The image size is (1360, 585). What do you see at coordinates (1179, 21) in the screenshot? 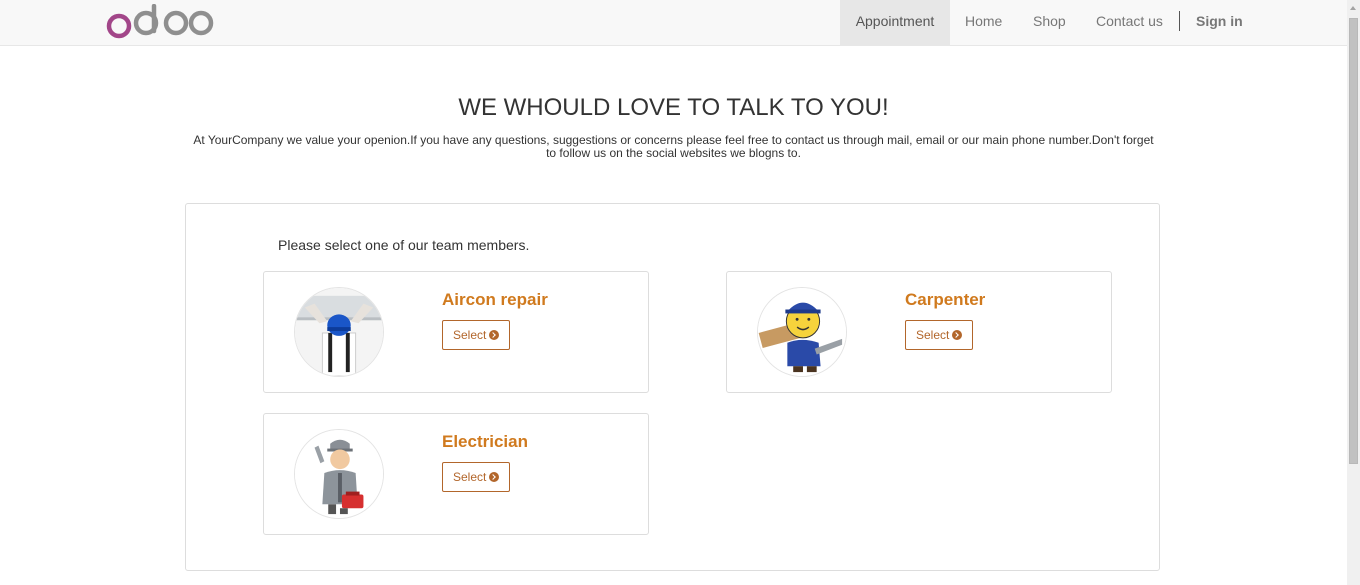
I see `nav-divider` at bounding box center [1179, 21].